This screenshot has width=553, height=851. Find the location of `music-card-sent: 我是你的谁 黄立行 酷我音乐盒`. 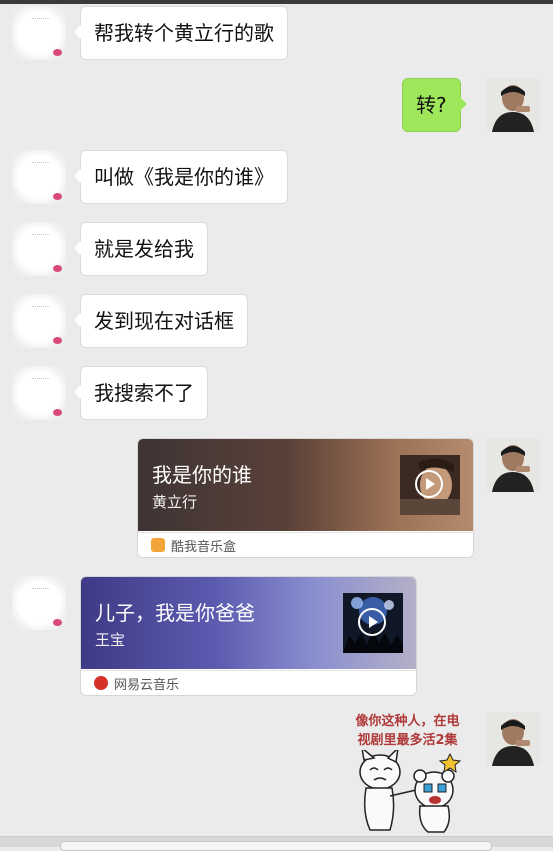

music-card-sent: 我是你的谁 黄立行 酷我音乐盒 is located at coordinates (305, 498).